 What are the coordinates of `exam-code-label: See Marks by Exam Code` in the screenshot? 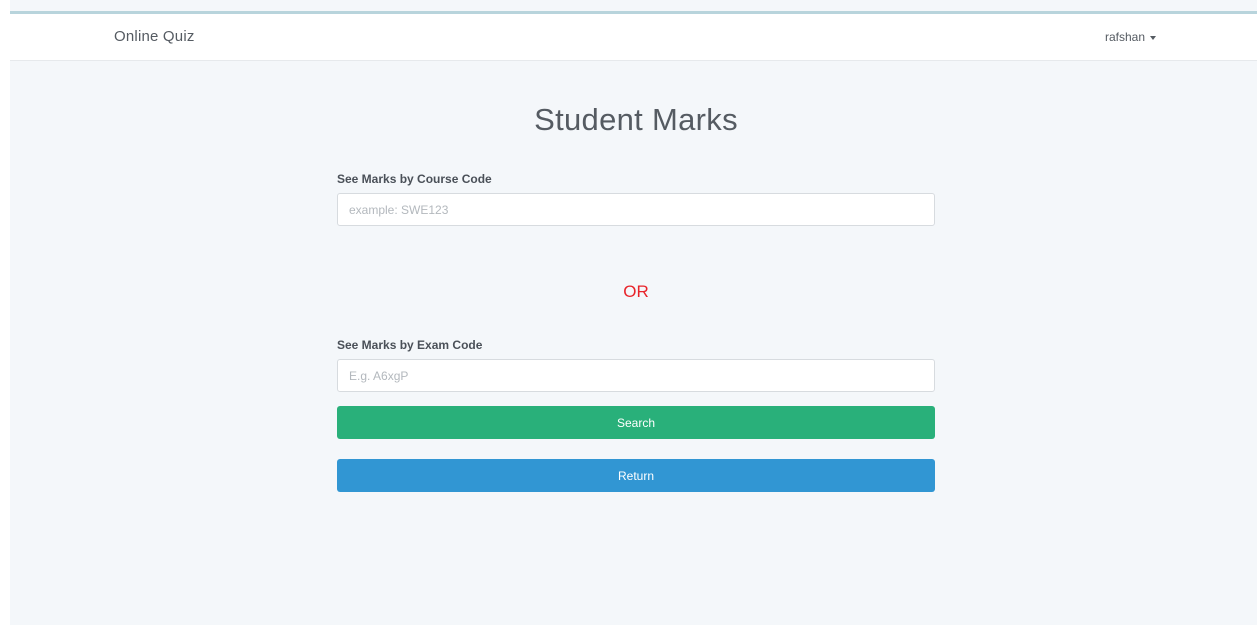 It's located at (410, 345).